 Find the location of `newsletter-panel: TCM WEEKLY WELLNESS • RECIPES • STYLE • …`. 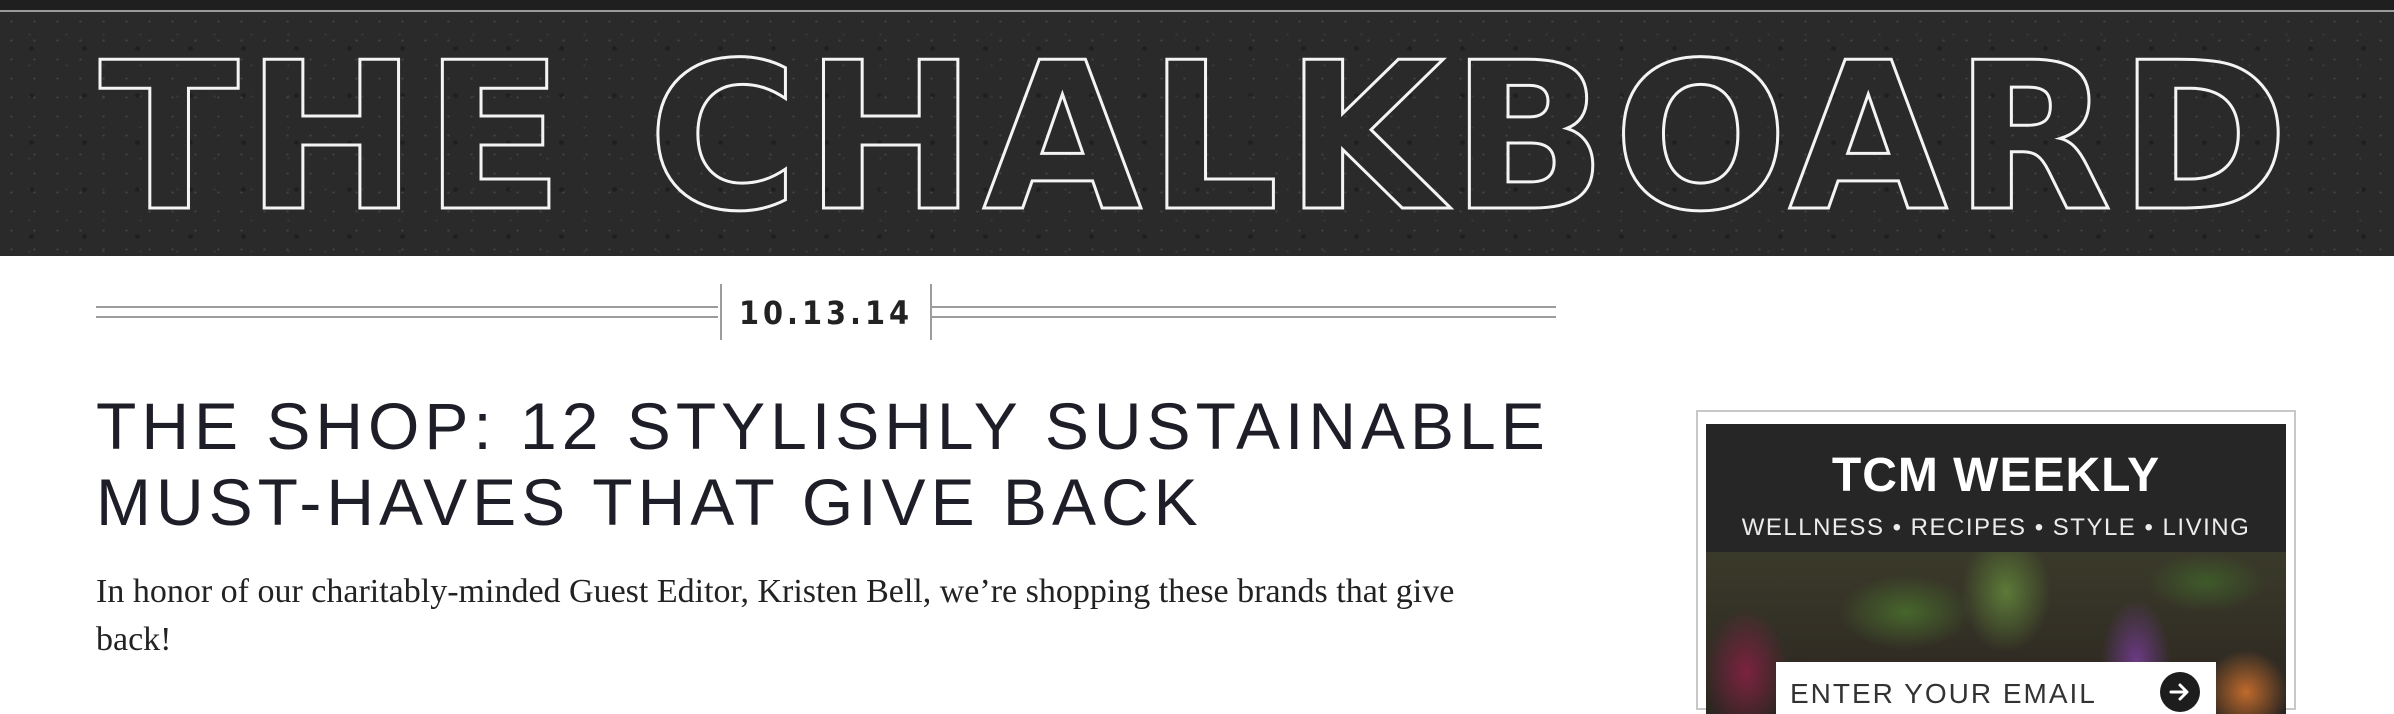

newsletter-panel: TCM WEEKLY WELLNESS • RECIPES • STYLE • … is located at coordinates (1996, 569).